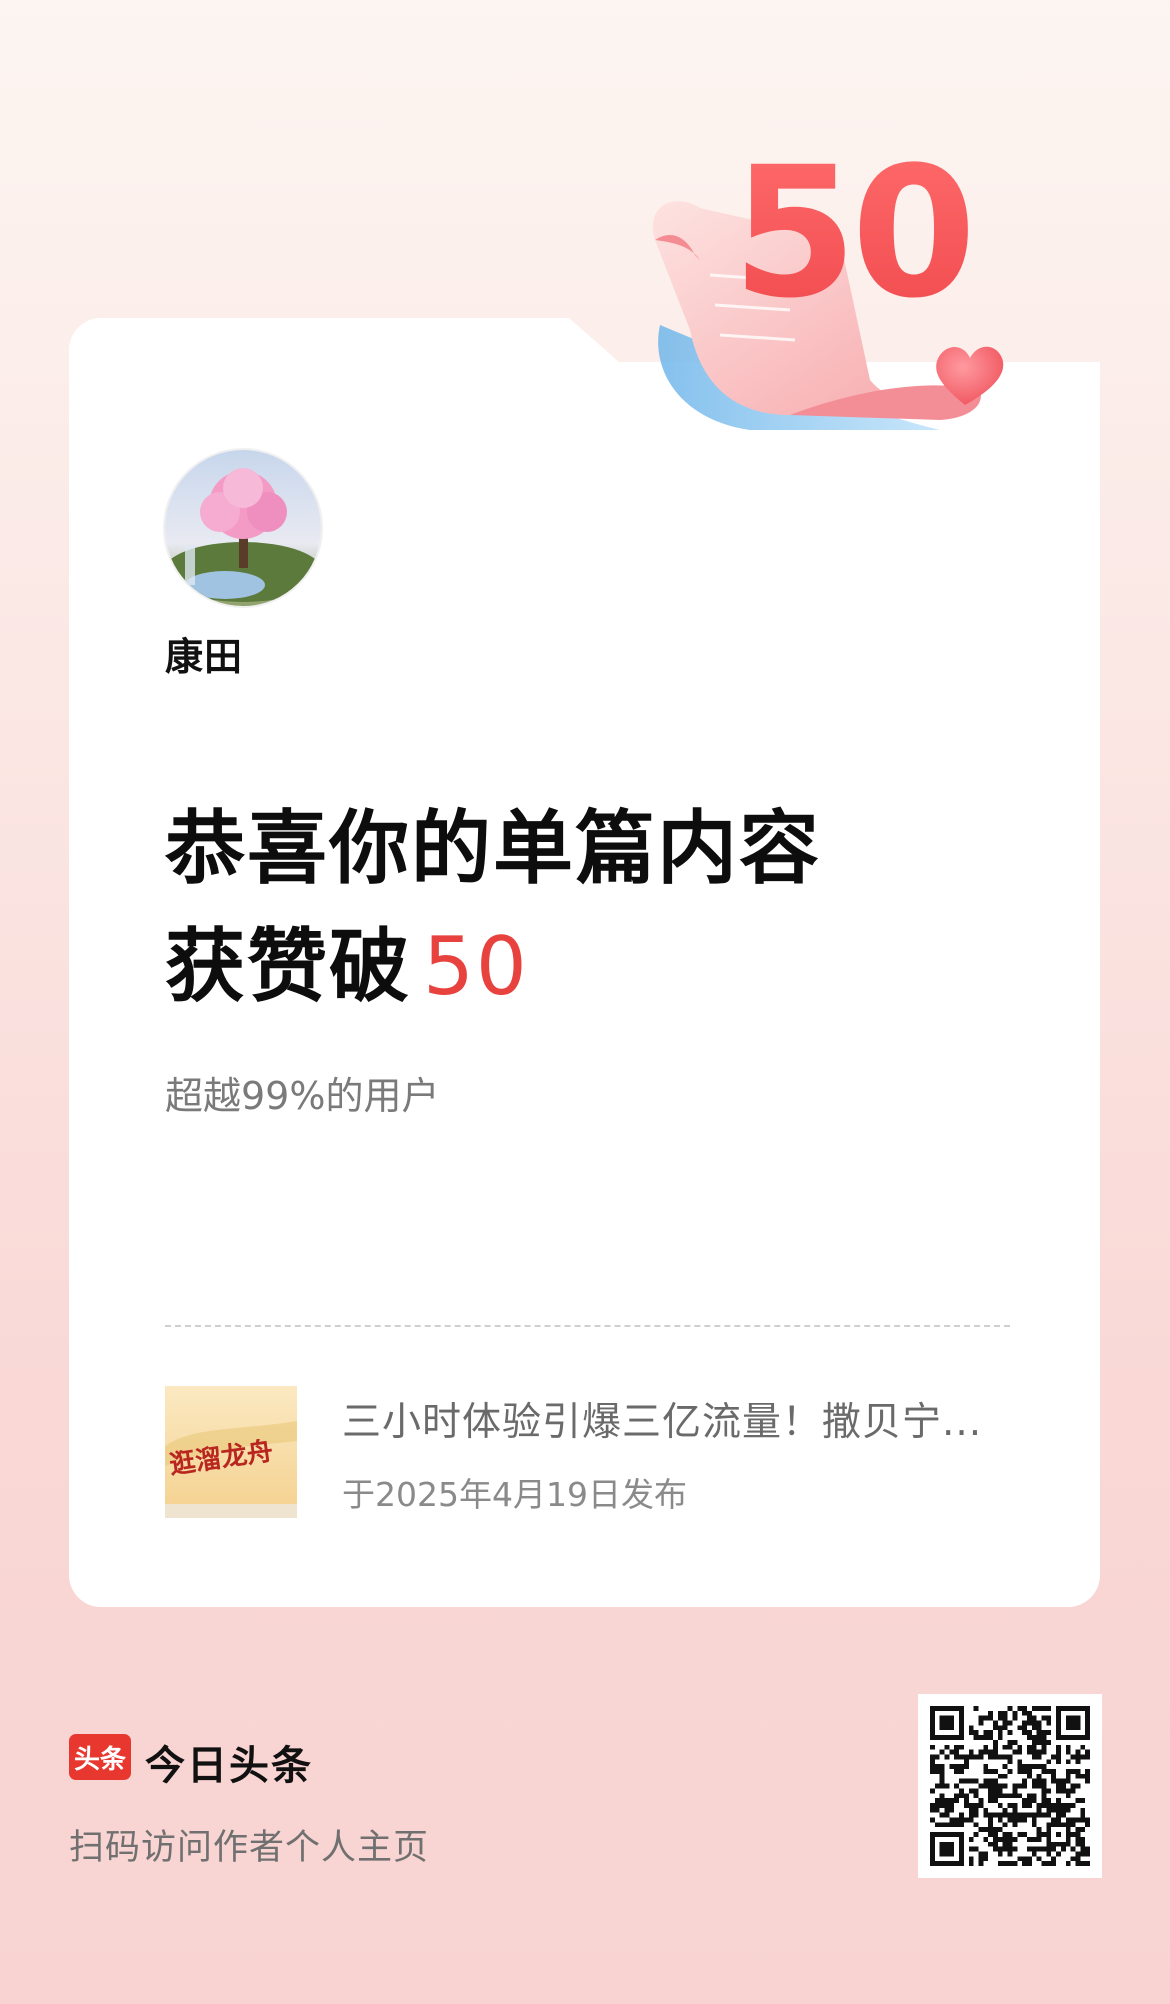 The width and height of the screenshot is (1170, 2004). I want to click on achievement-headline: 恭喜你的单篇内容 获赞破 50, so click(493, 908).